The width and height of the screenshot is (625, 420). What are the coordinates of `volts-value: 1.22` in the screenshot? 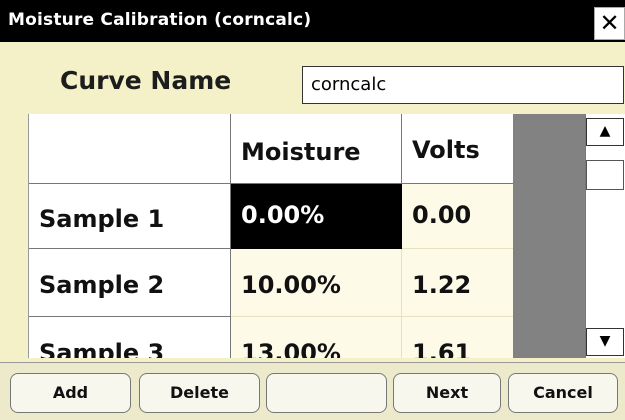 It's located at (442, 285).